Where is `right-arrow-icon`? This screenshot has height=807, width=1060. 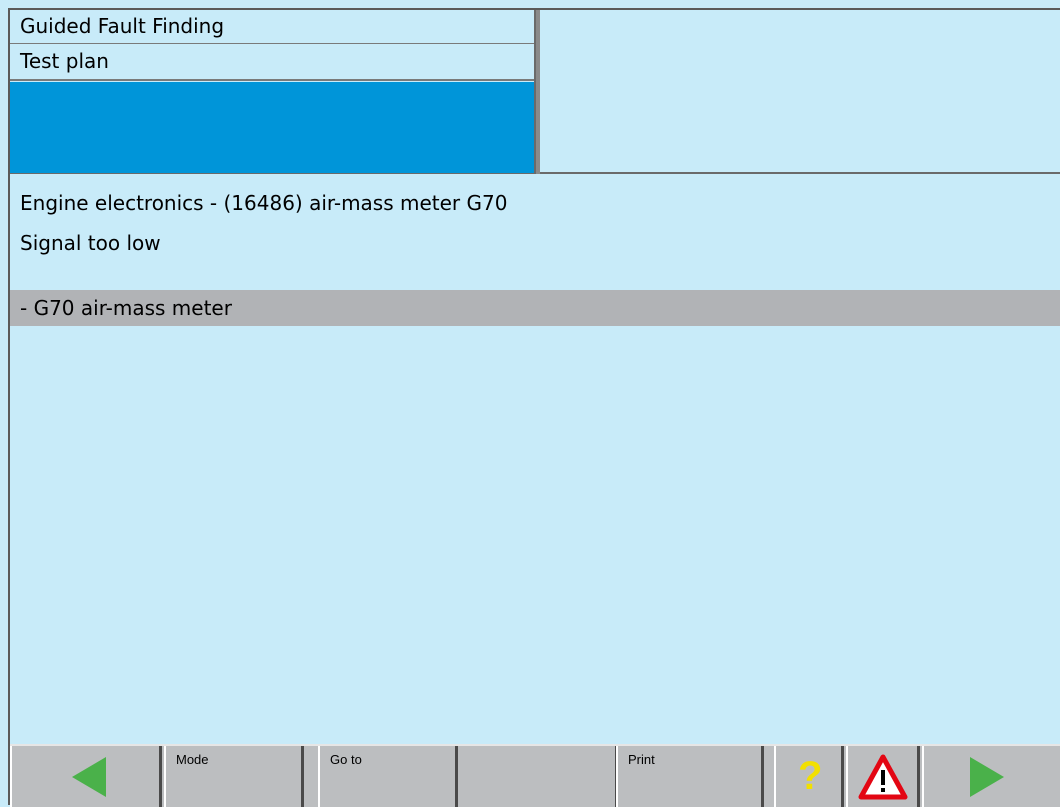 right-arrow-icon is located at coordinates (987, 777).